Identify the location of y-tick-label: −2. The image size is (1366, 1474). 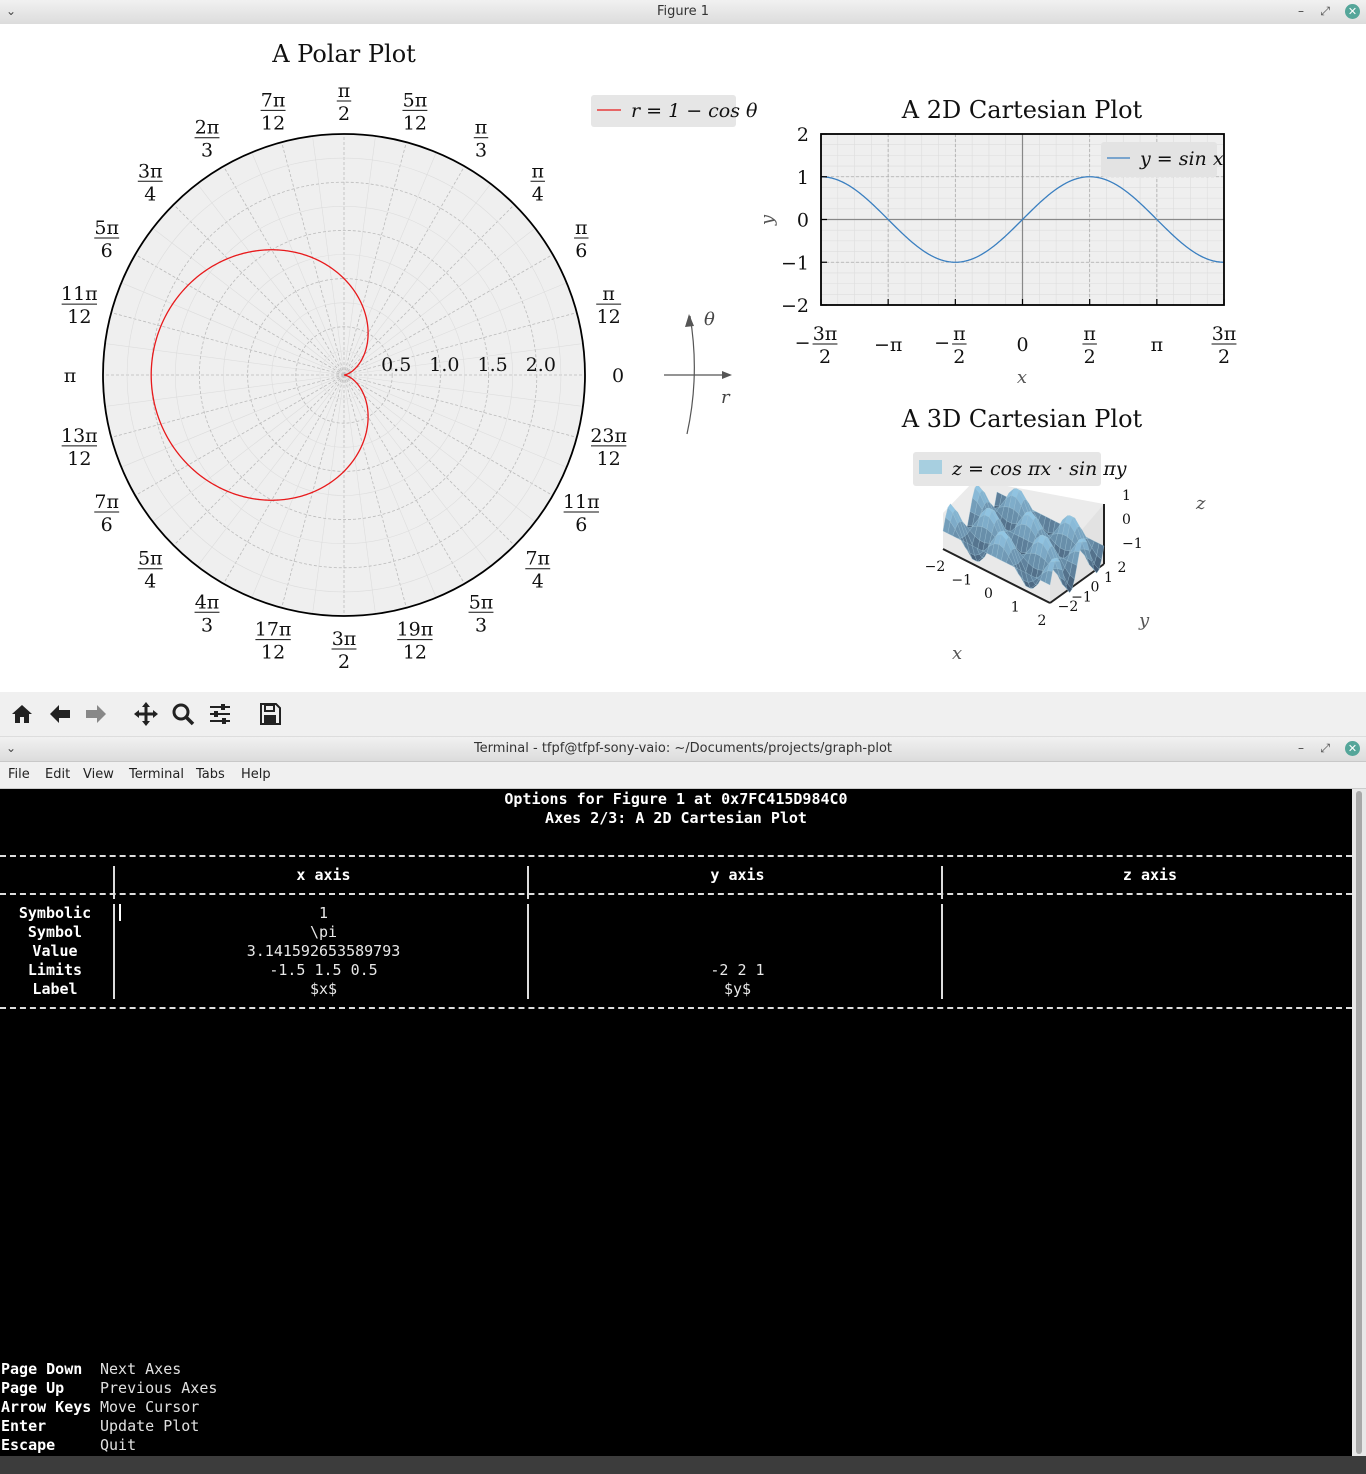
(795, 306).